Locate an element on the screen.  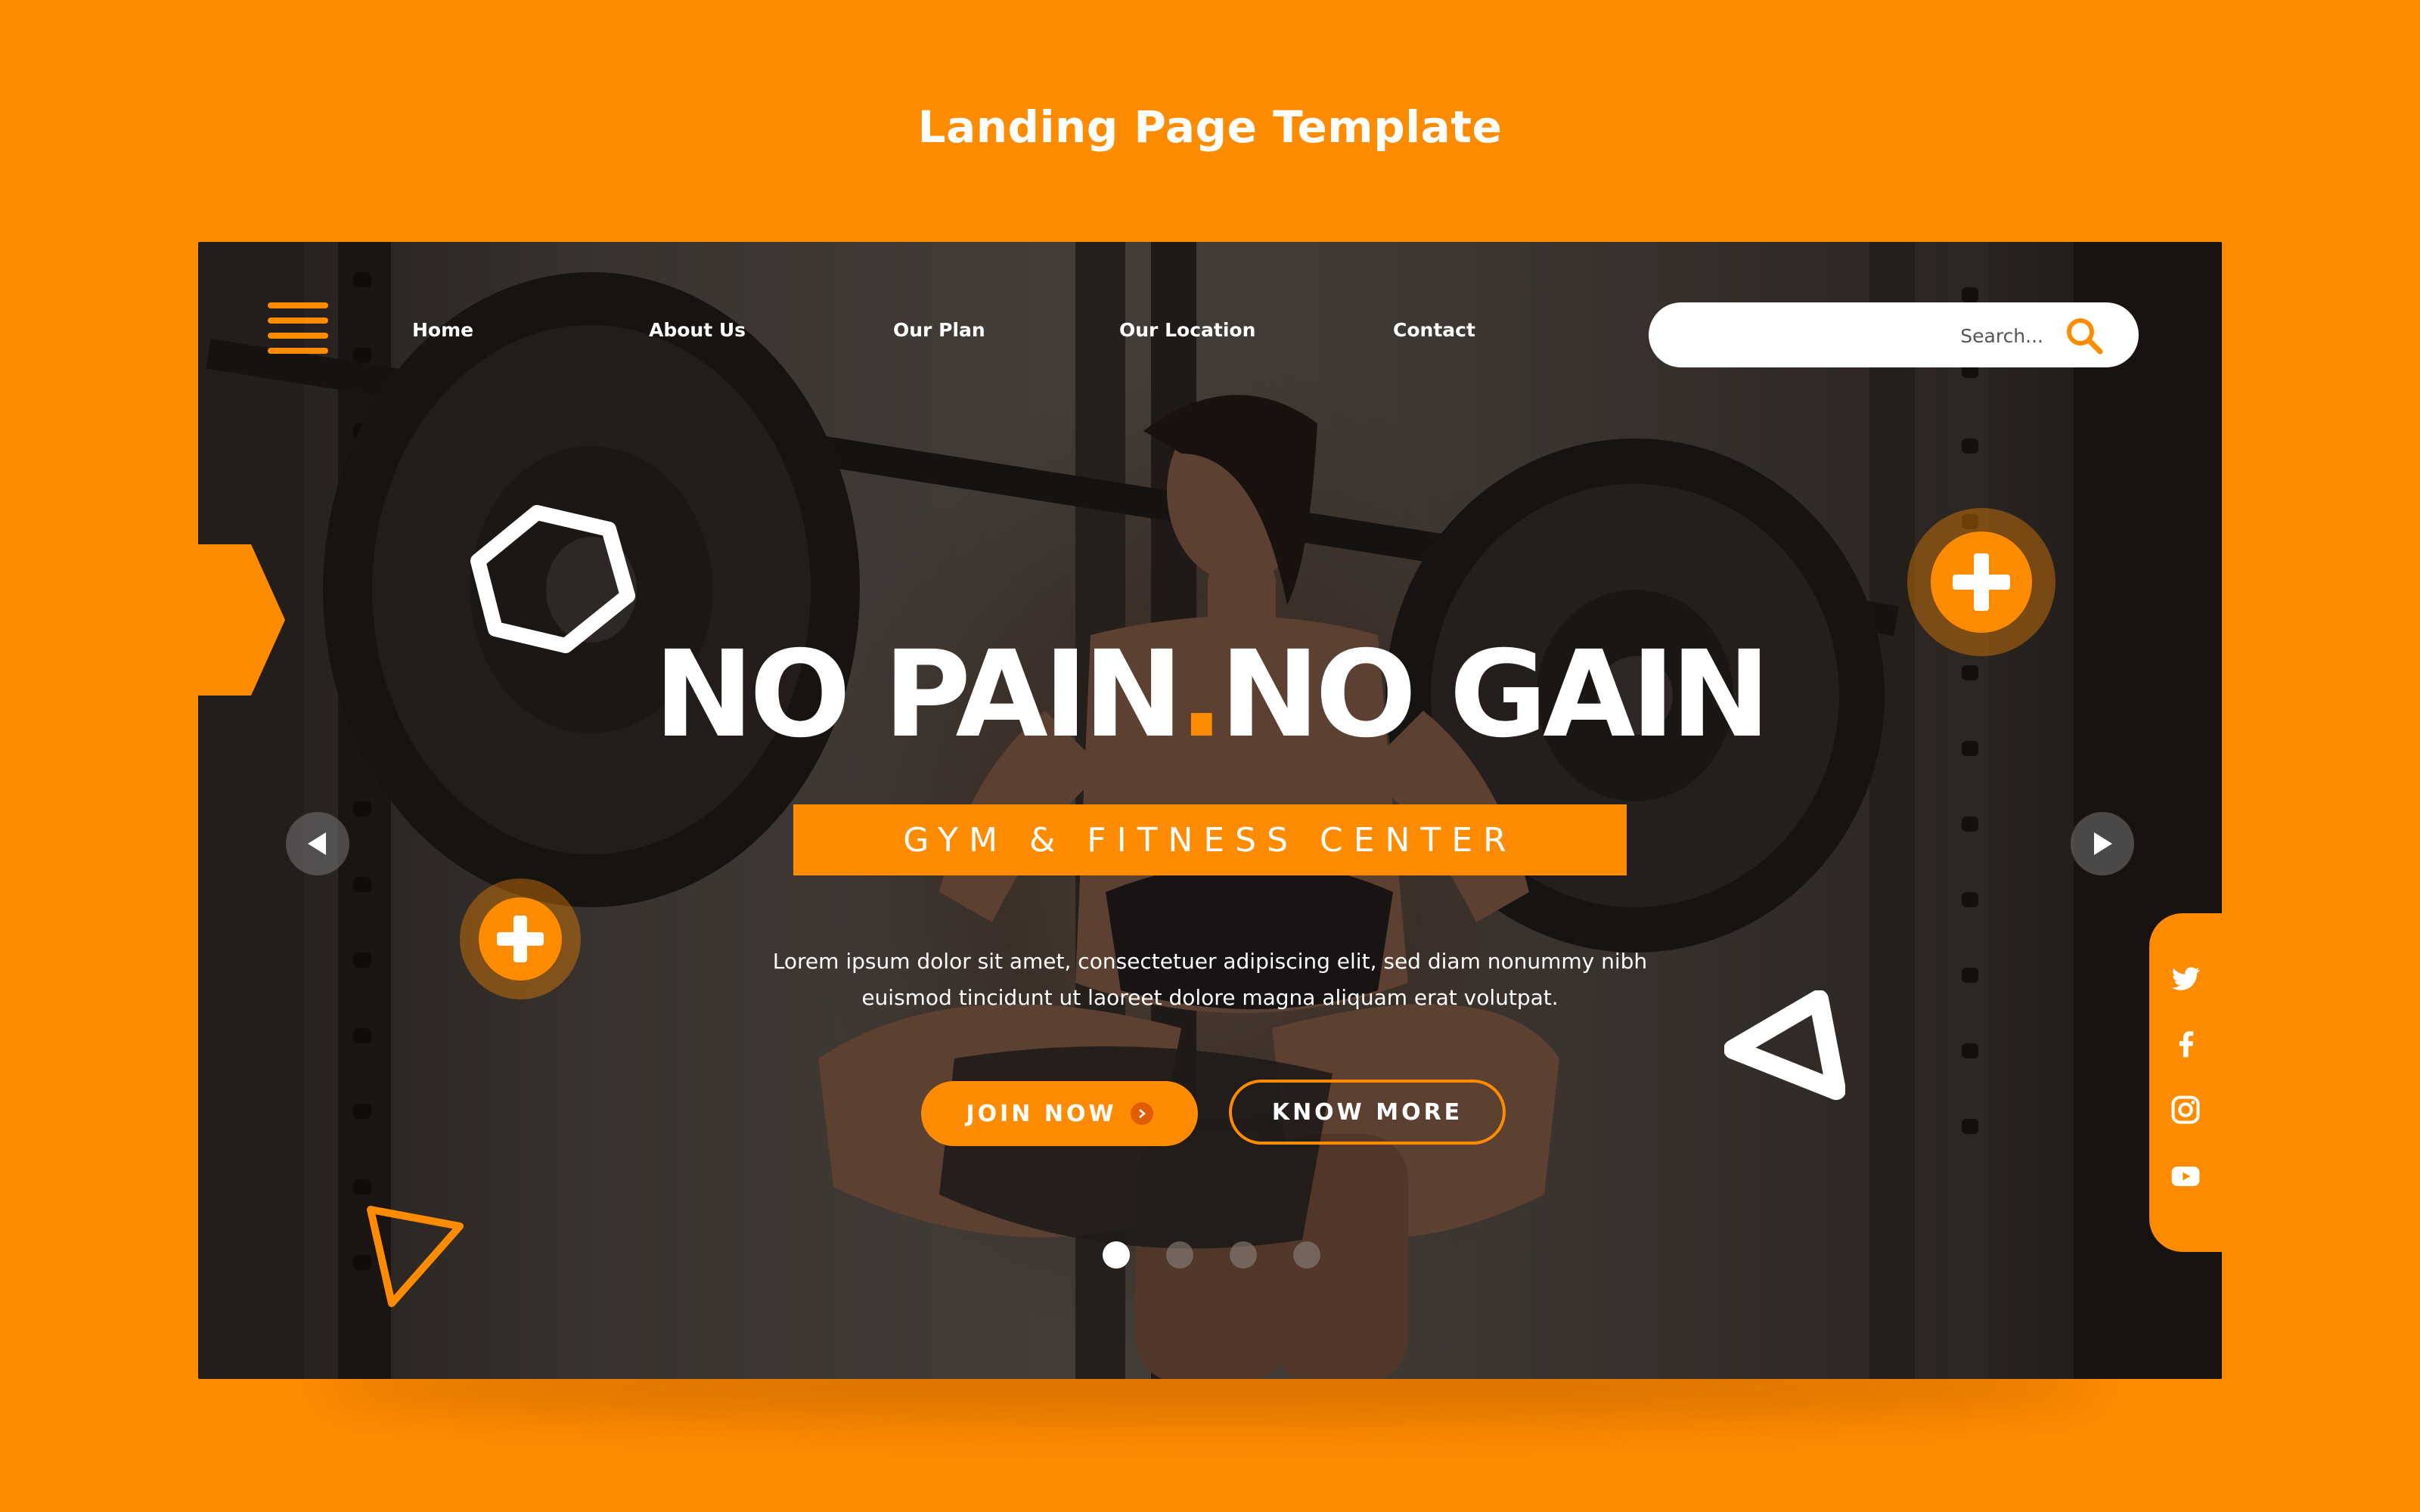
join-now-label: JOIN NOW is located at coordinates (1041, 1113).